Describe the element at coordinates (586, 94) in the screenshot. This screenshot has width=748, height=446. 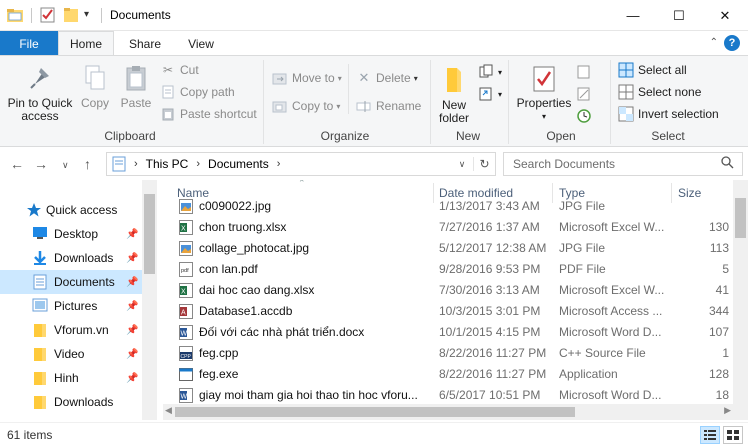
I see `edit-button` at that location.